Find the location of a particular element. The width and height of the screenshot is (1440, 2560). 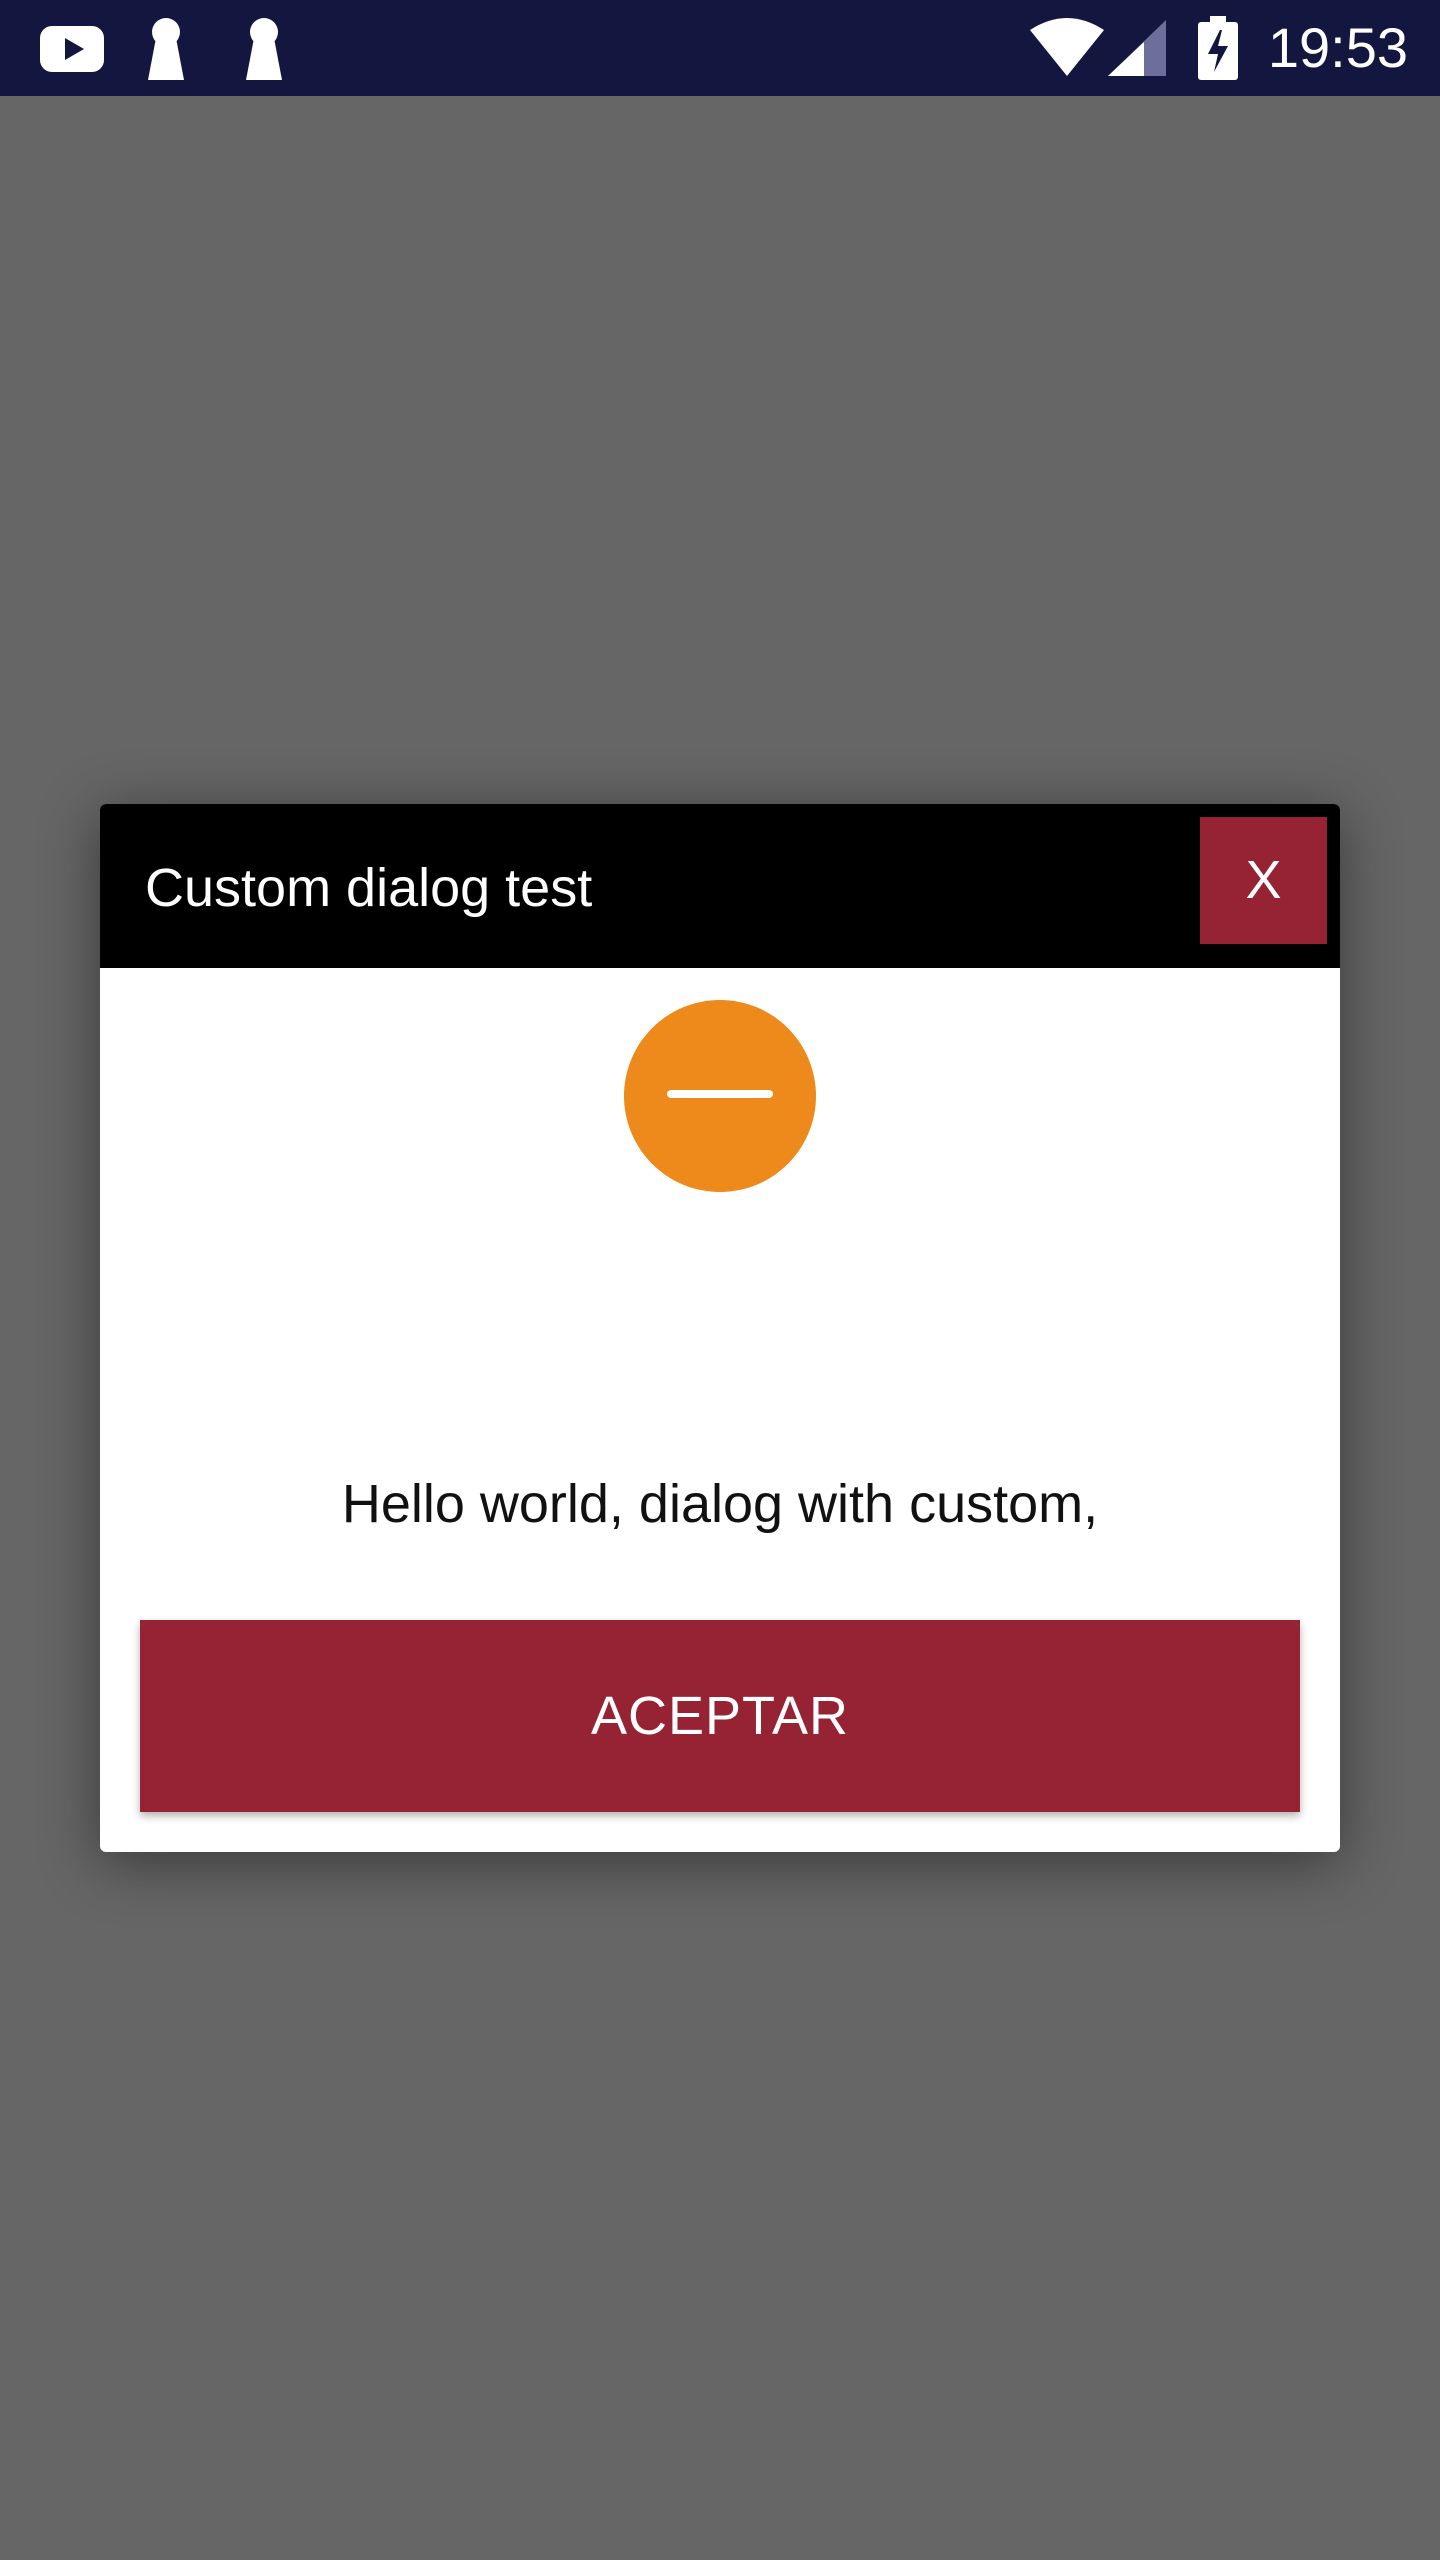

status-bar: 19:53 is located at coordinates (720, 48).